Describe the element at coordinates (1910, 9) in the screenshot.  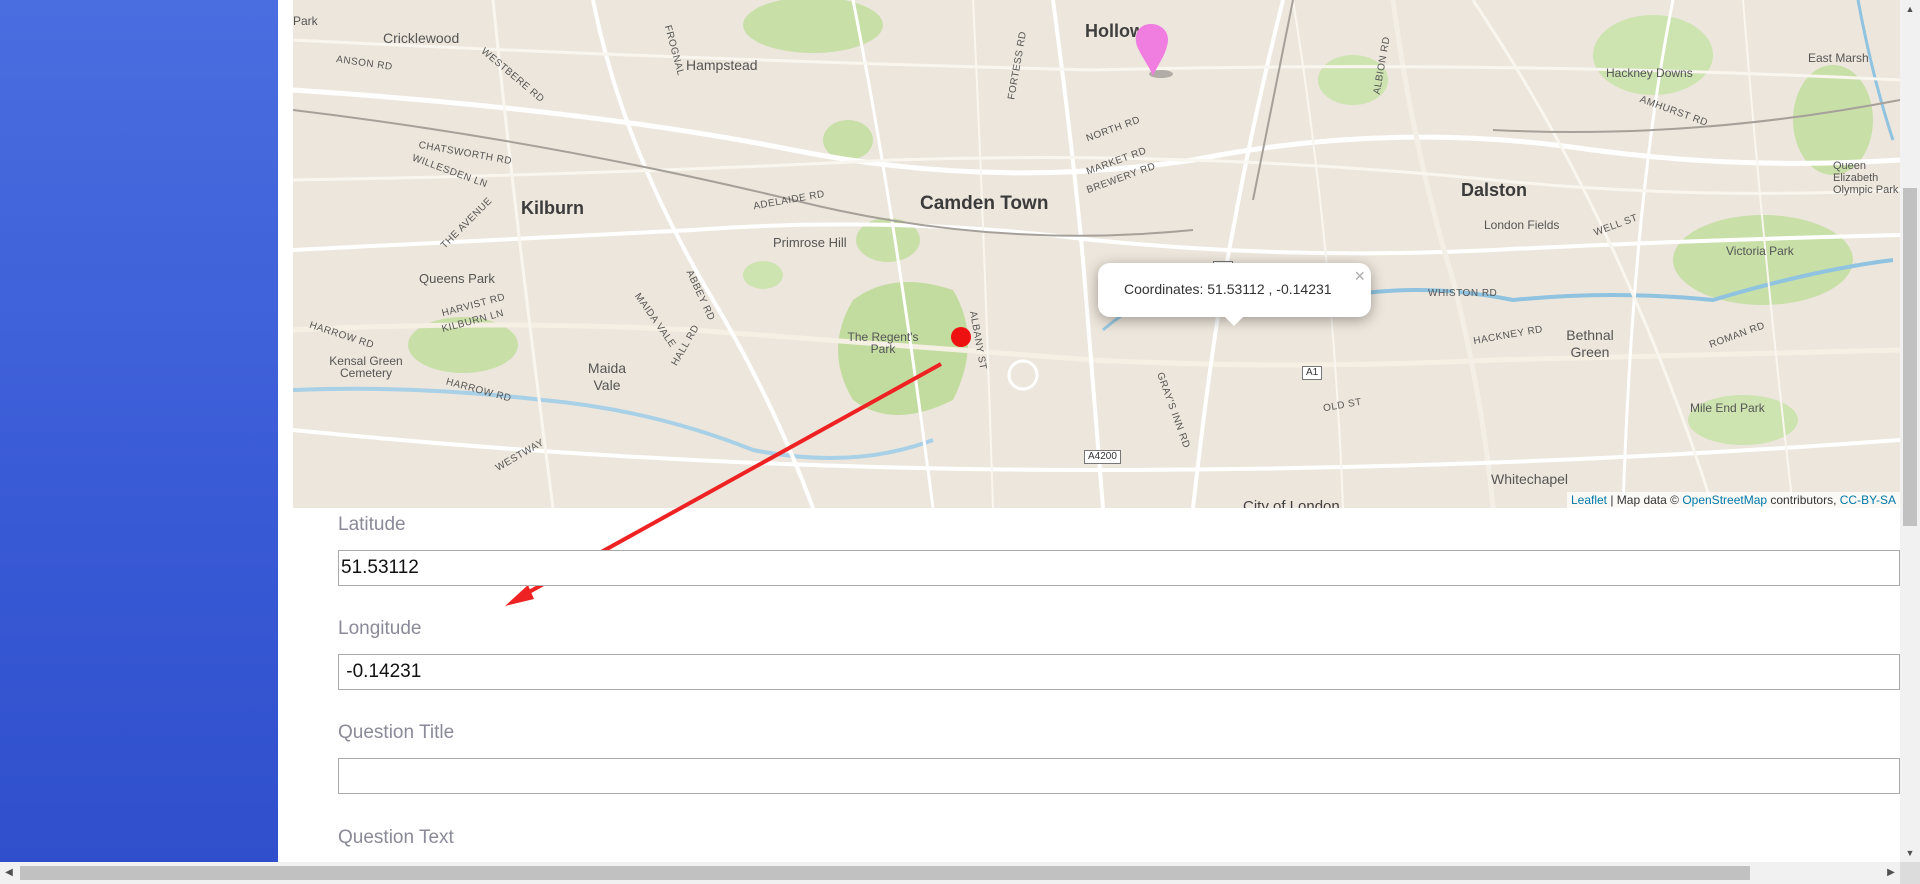
I see `scroll-up-arrow-icon: ▲` at that location.